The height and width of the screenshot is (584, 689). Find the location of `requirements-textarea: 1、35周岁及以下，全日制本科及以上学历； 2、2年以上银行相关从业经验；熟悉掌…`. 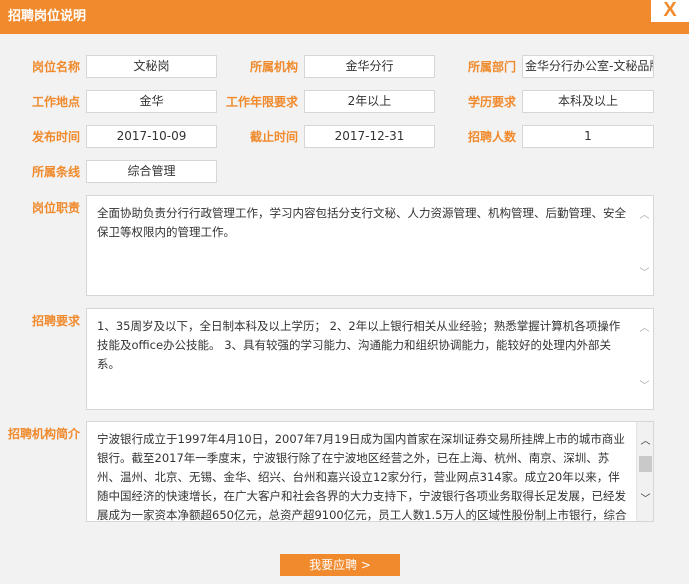

requirements-textarea: 1、35周岁及以下，全日制本科及以上学历； 2、2年以上银行相关从业经验；熟悉掌… is located at coordinates (370, 359).